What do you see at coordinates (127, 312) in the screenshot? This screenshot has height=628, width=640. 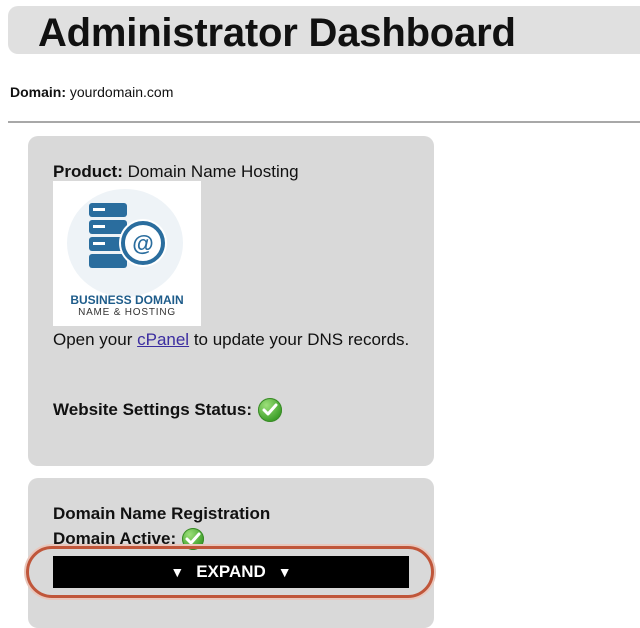 I see `logo-line2: NAME & HOSTING` at bounding box center [127, 312].